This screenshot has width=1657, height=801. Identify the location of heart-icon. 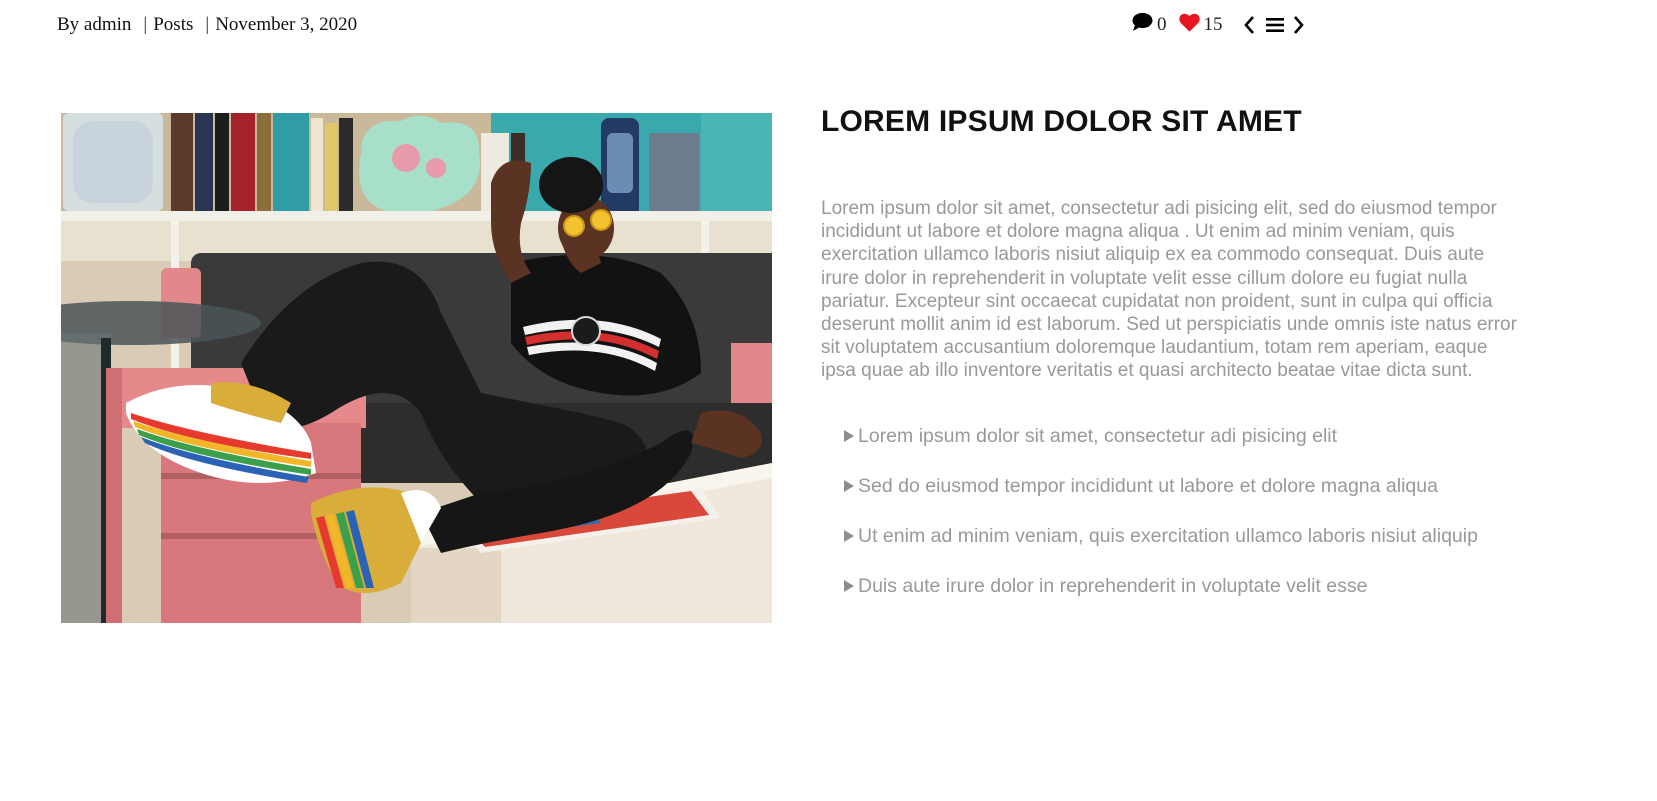
(1189, 25).